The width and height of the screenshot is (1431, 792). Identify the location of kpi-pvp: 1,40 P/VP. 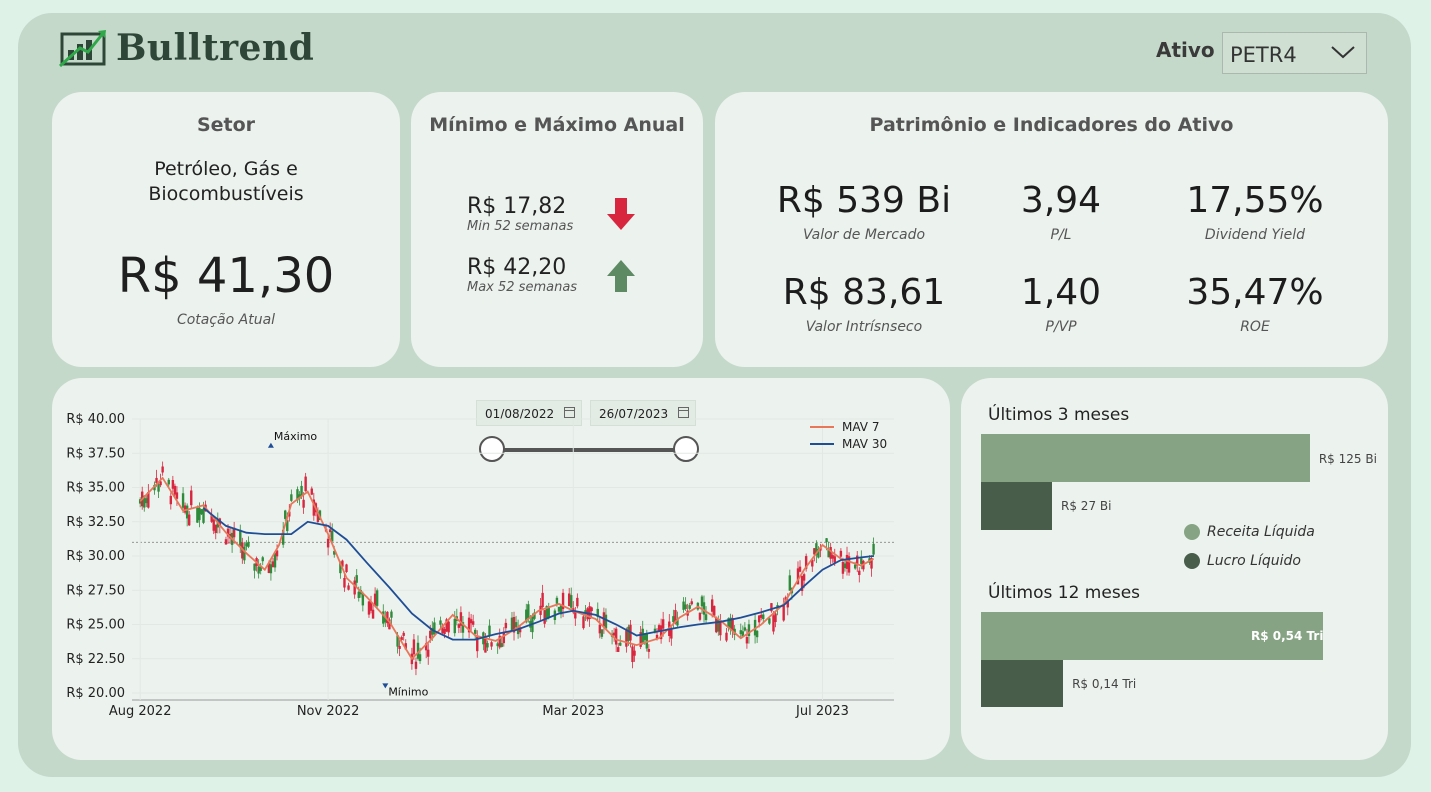
(1061, 303).